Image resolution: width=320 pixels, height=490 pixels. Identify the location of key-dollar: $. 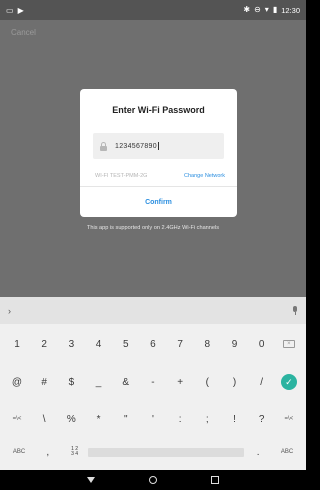
(71, 382).